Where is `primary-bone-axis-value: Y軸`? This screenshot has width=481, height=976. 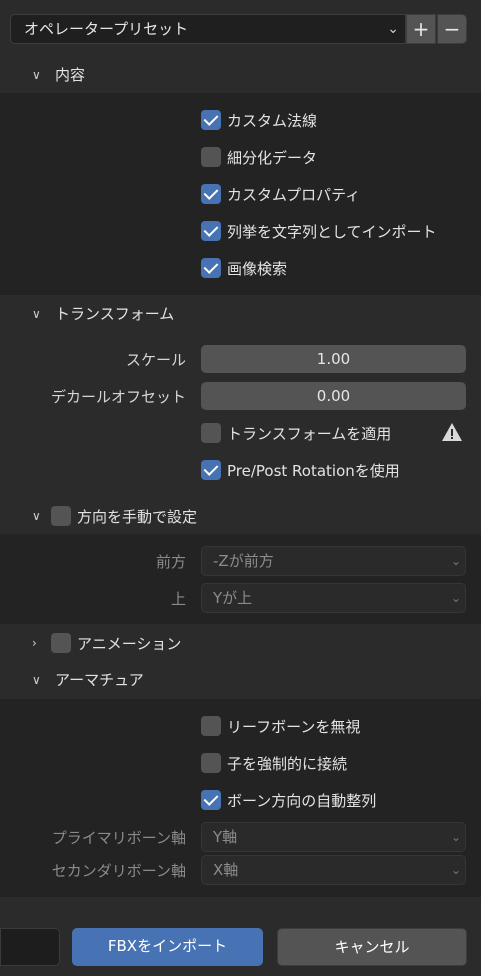 primary-bone-axis-value: Y軸 is located at coordinates (225, 837).